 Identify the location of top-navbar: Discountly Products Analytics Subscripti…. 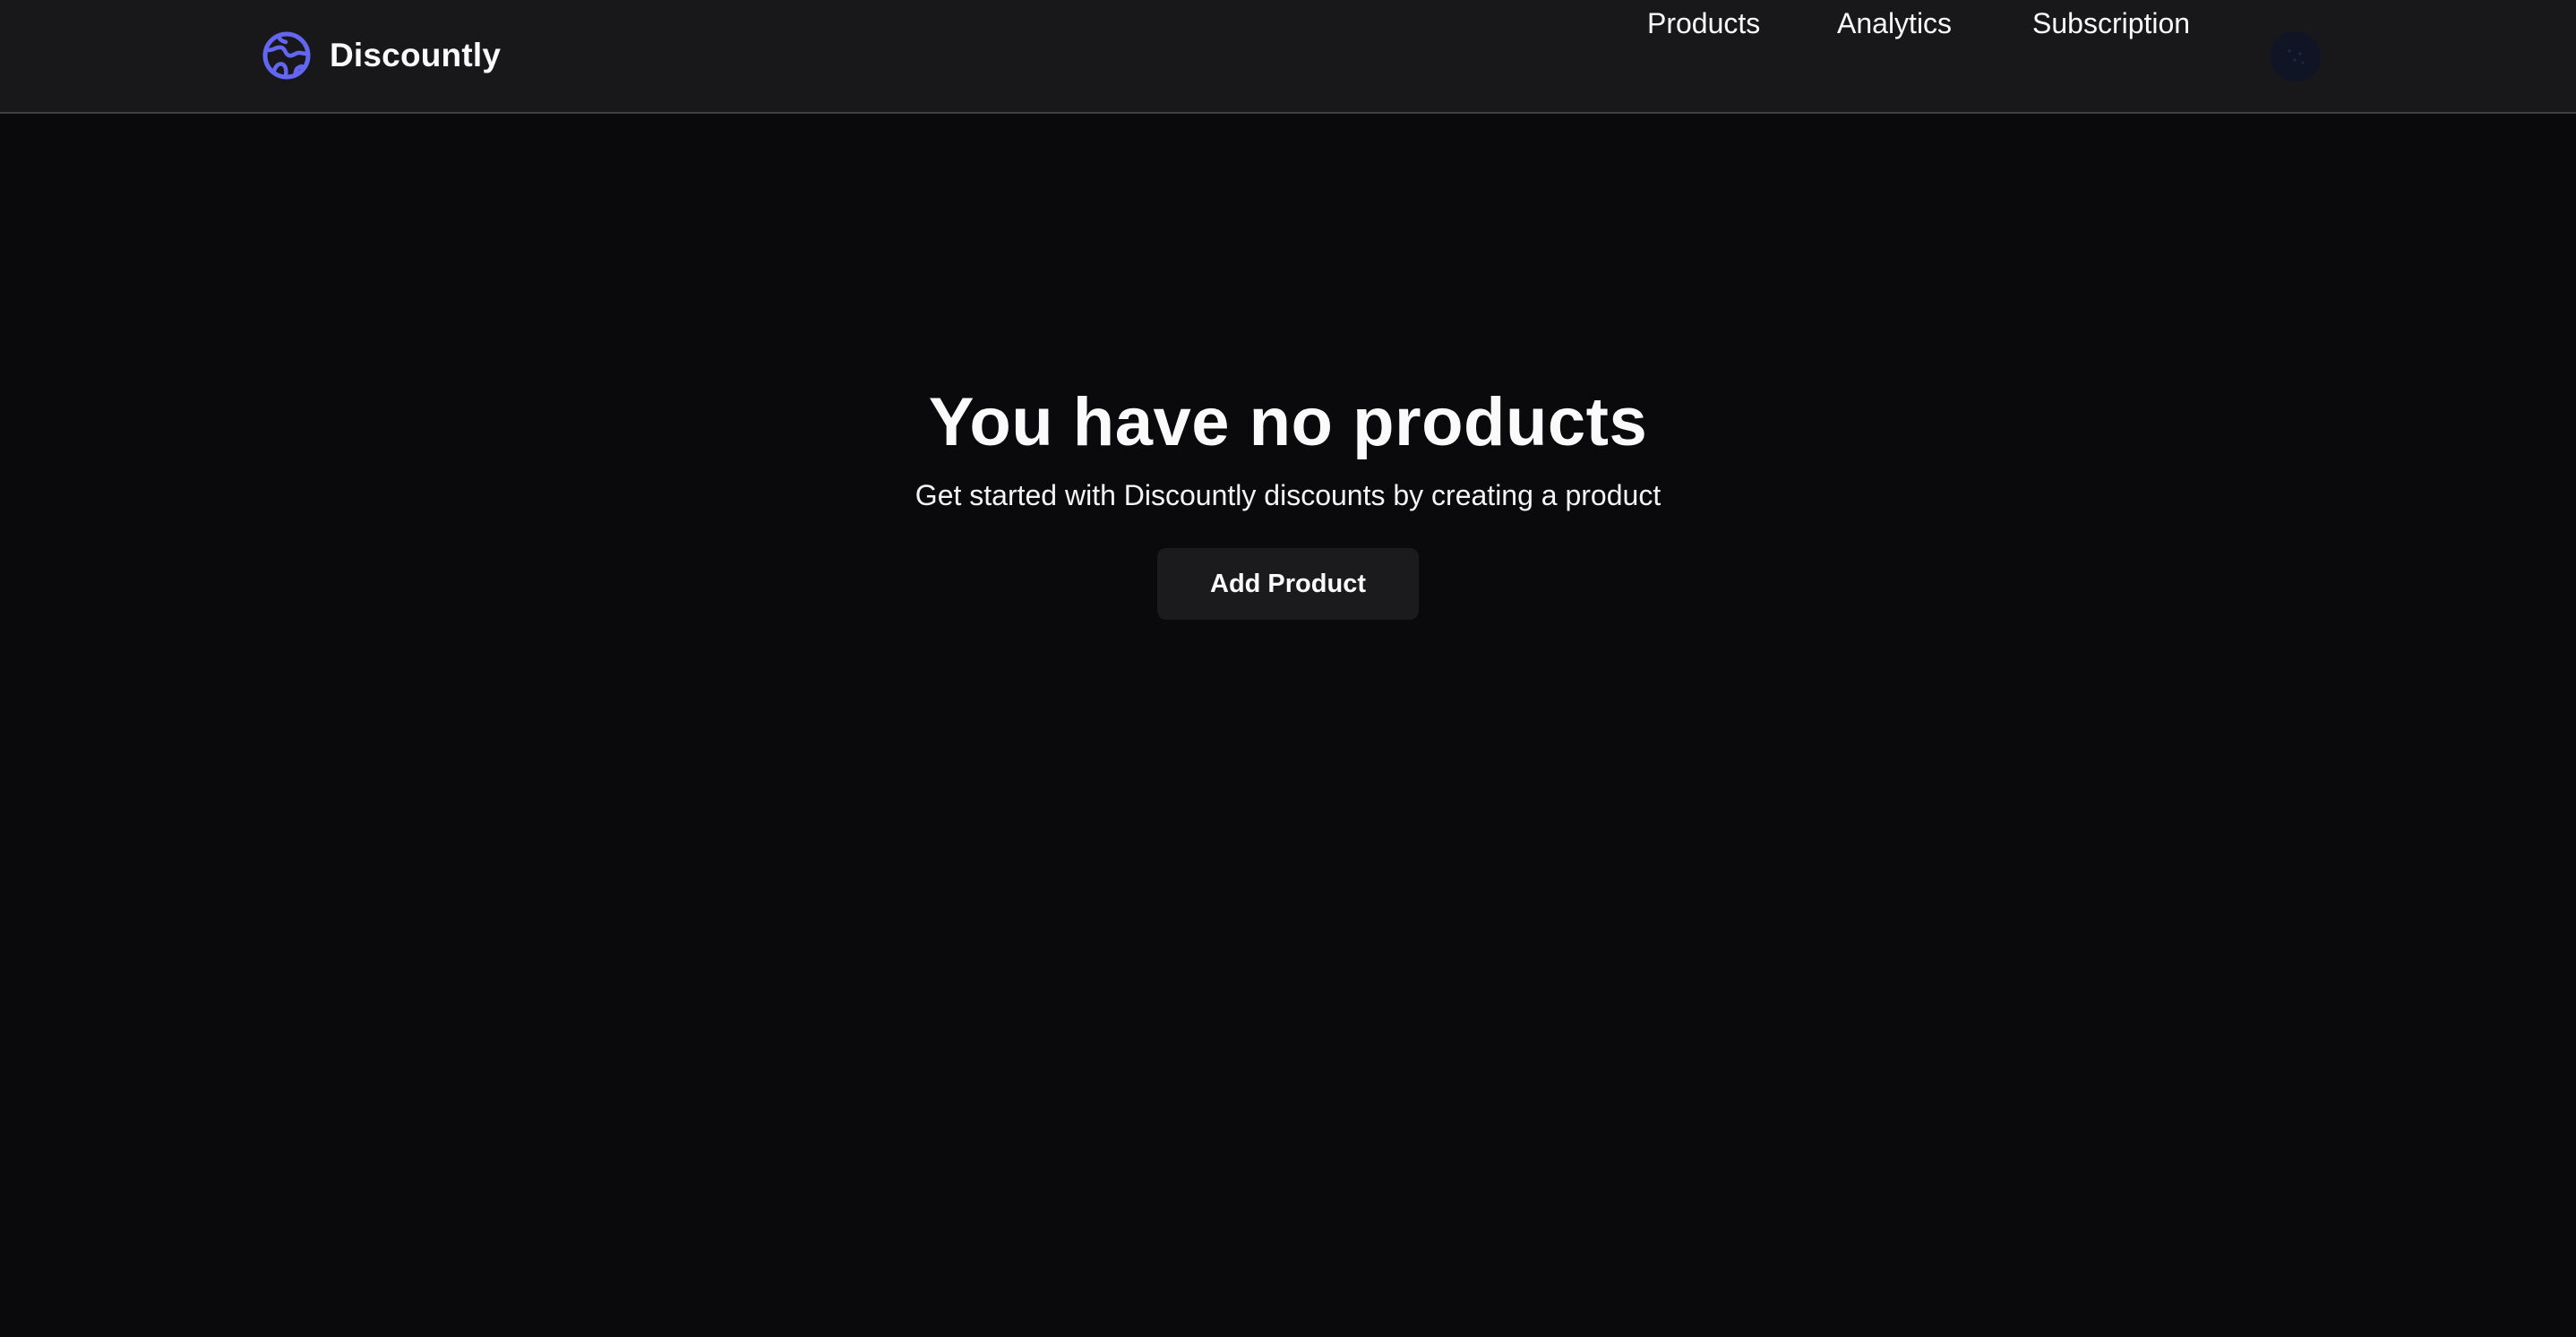
(1288, 57).